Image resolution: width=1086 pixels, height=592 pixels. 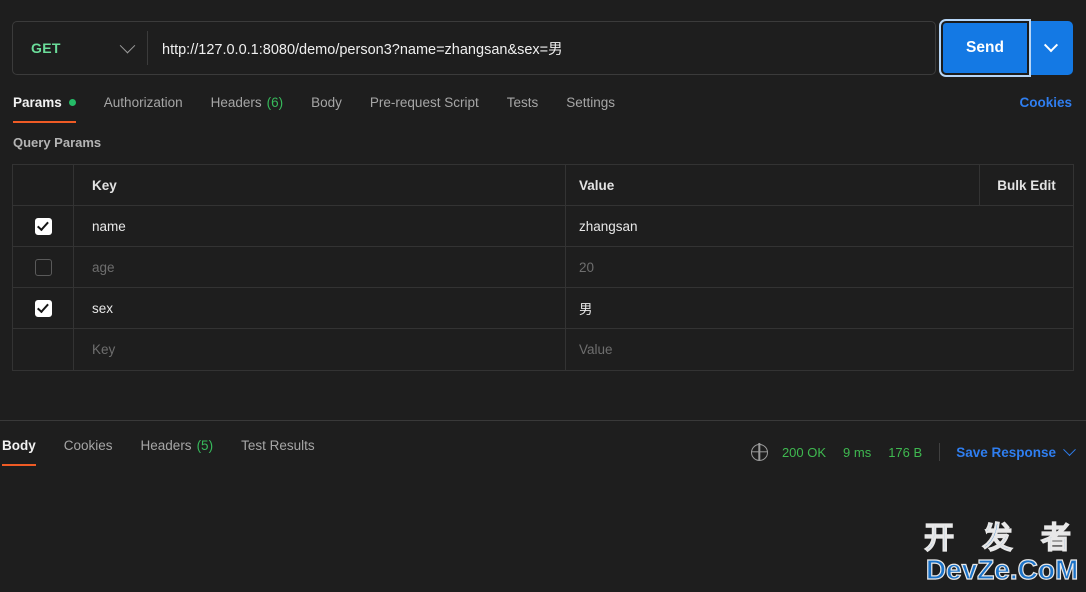 What do you see at coordinates (819, 226) in the screenshot?
I see `row-value-cell: zhangsan` at bounding box center [819, 226].